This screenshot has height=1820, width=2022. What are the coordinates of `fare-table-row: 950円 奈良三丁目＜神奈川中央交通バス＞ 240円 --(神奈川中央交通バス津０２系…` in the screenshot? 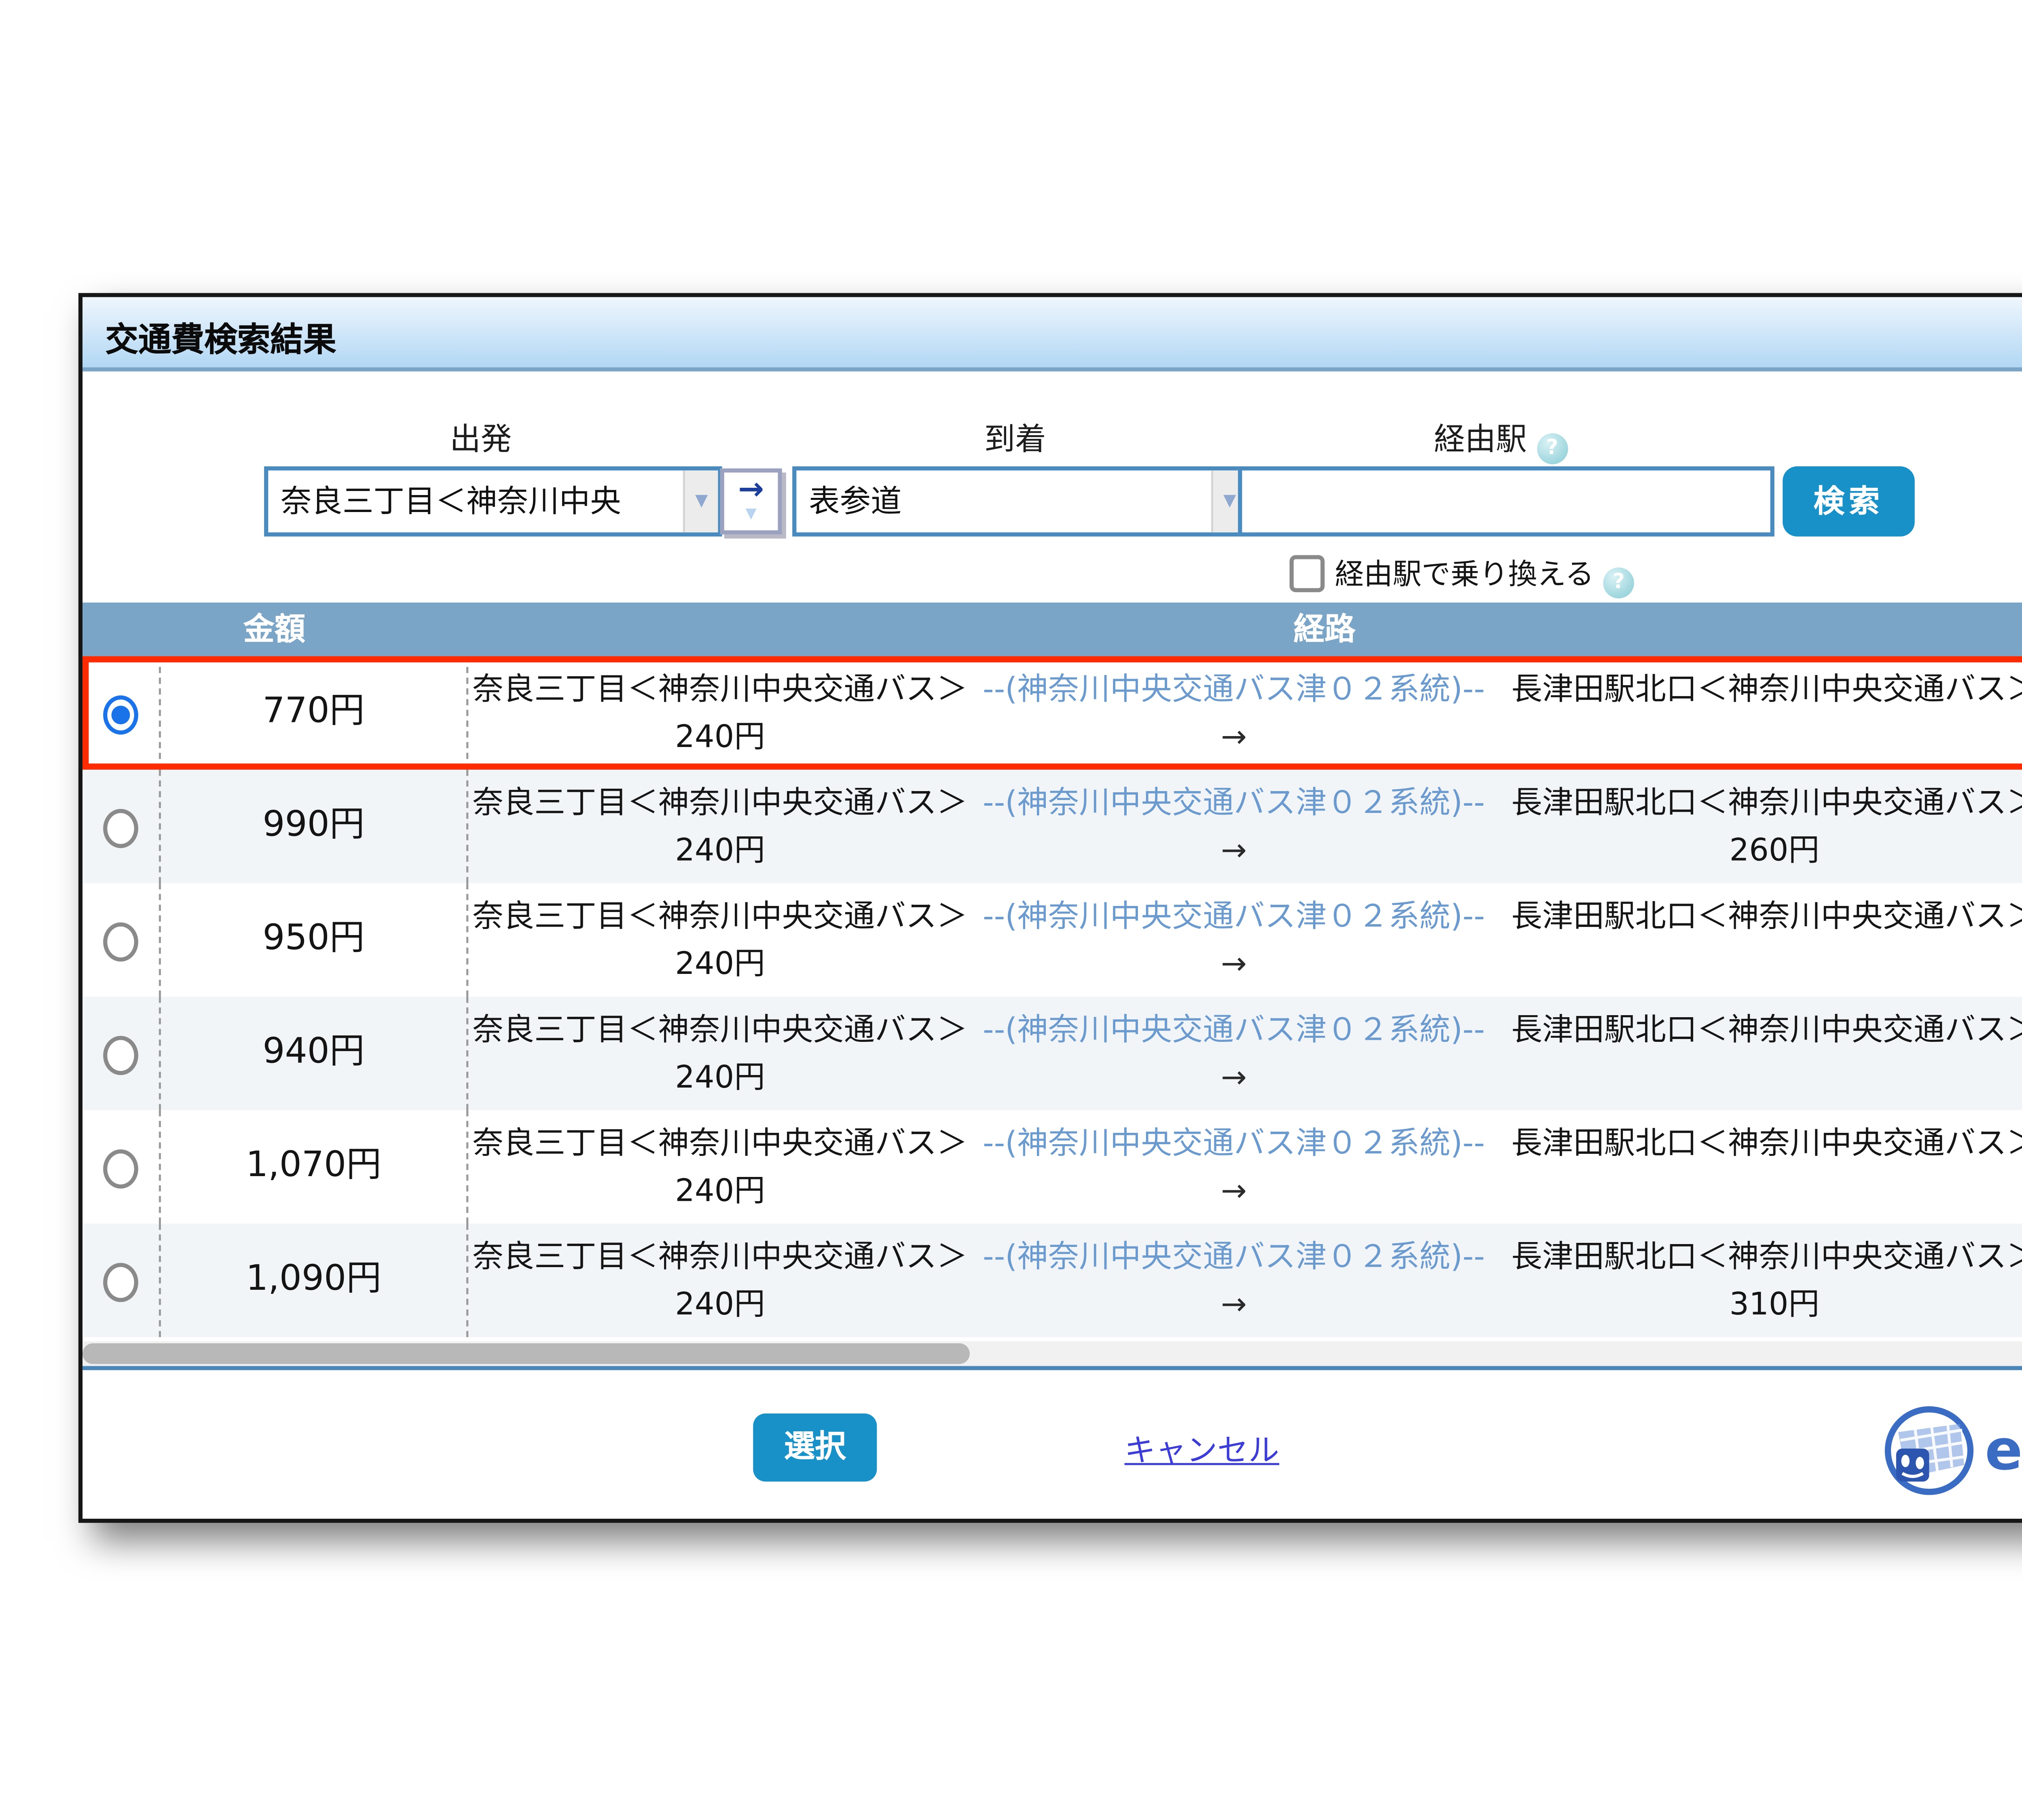 It's located at (1052, 940).